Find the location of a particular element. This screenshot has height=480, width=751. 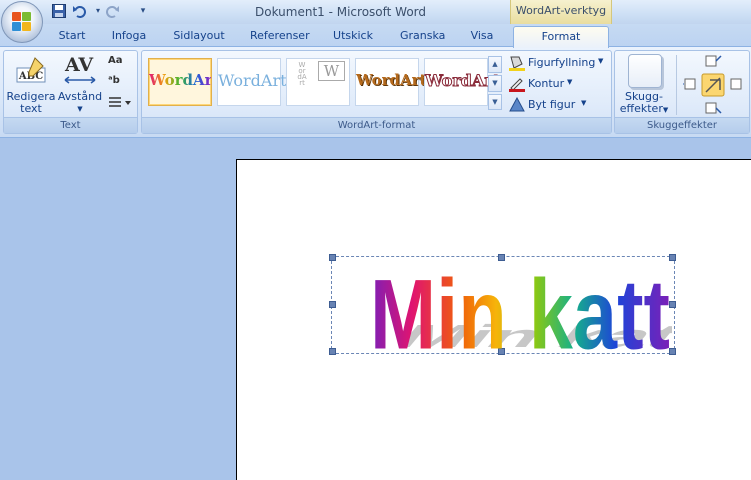

change-shape-button: Byt figur ▼ is located at coordinates (548, 105).